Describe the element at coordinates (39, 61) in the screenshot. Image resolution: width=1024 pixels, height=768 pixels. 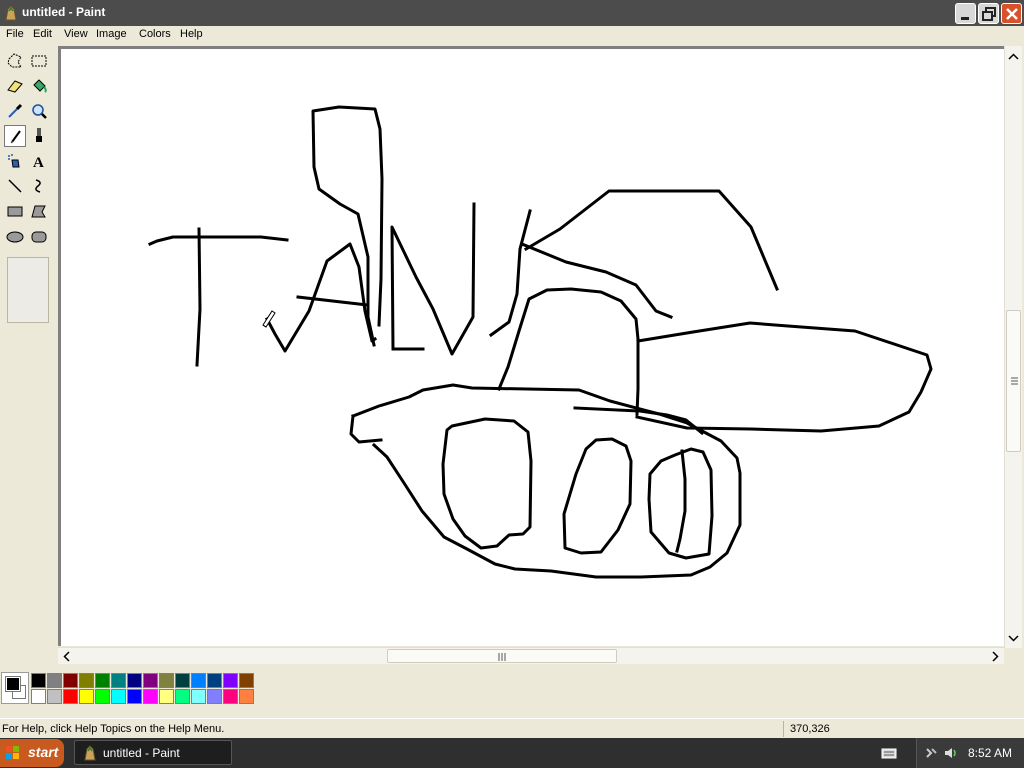
I see `select-tool` at that location.